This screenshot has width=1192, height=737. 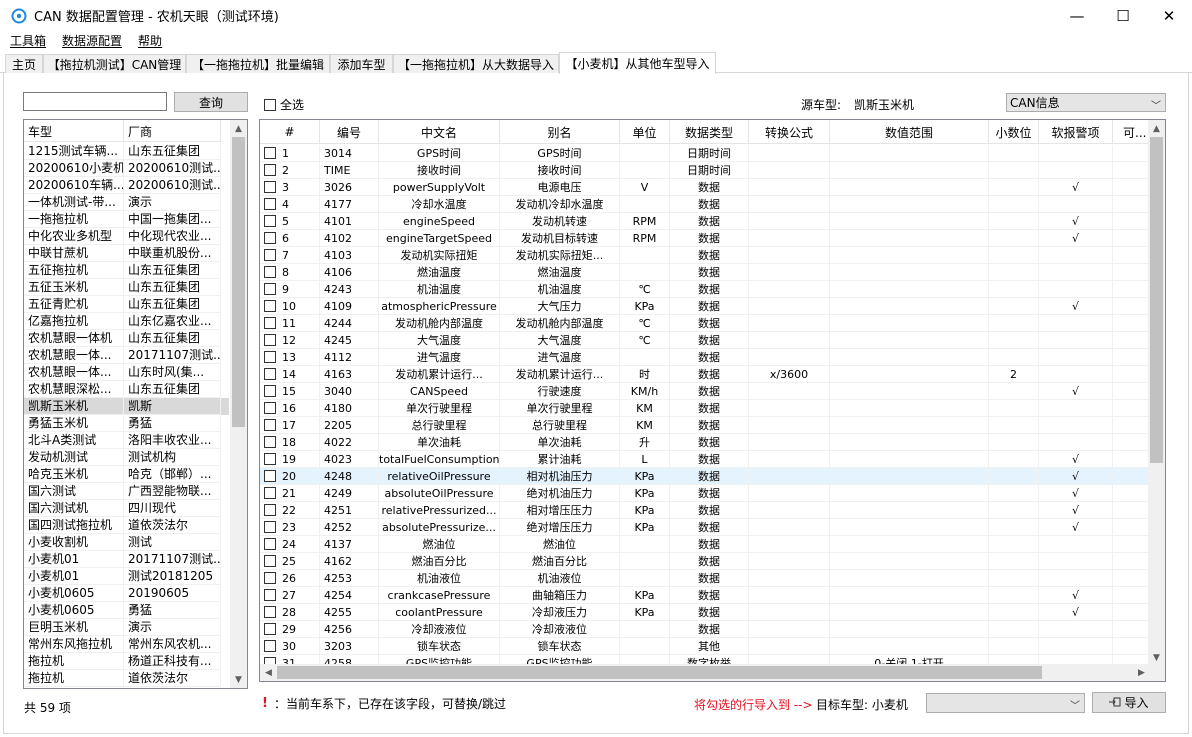 I want to click on field-row: 13 4112 进气温度 进气温度 数据, so click(x=706, y=357).